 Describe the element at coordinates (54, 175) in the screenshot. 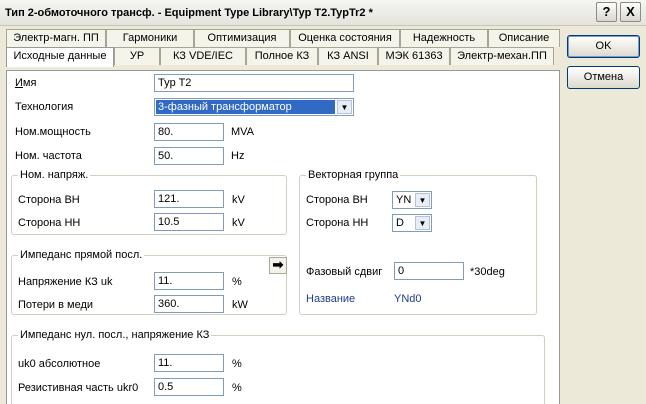

I see `rated-voltage-title: Ном. напряж.` at that location.